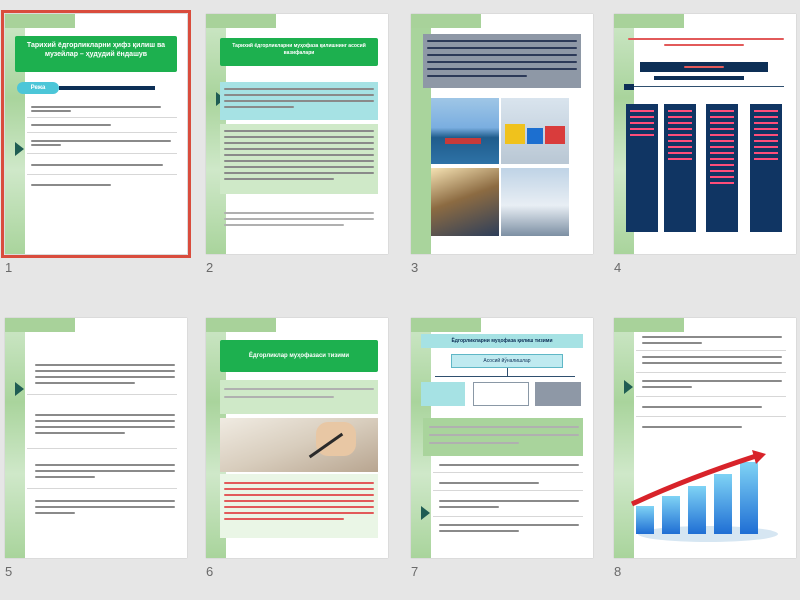 Image resolution: width=800 pixels, height=600 pixels. What do you see at coordinates (297, 438) in the screenshot?
I see `slide-6-canvas: Ёдгорликлар муҳофазаси тизими` at bounding box center [297, 438].